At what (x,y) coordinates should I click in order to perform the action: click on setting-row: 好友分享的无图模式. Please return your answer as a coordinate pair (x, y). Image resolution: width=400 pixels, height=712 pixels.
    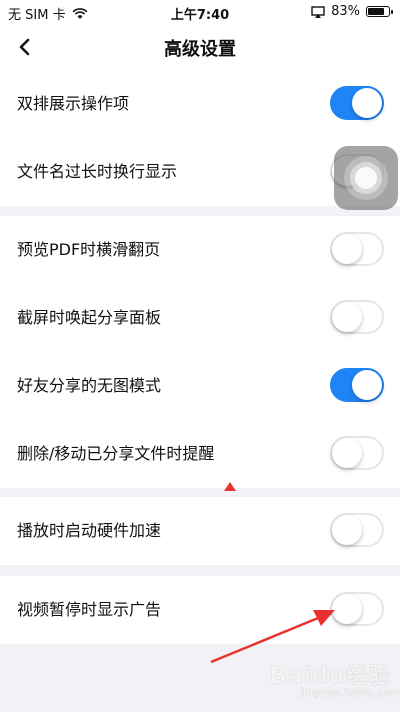
    Looking at the image, I should click on (200, 386).